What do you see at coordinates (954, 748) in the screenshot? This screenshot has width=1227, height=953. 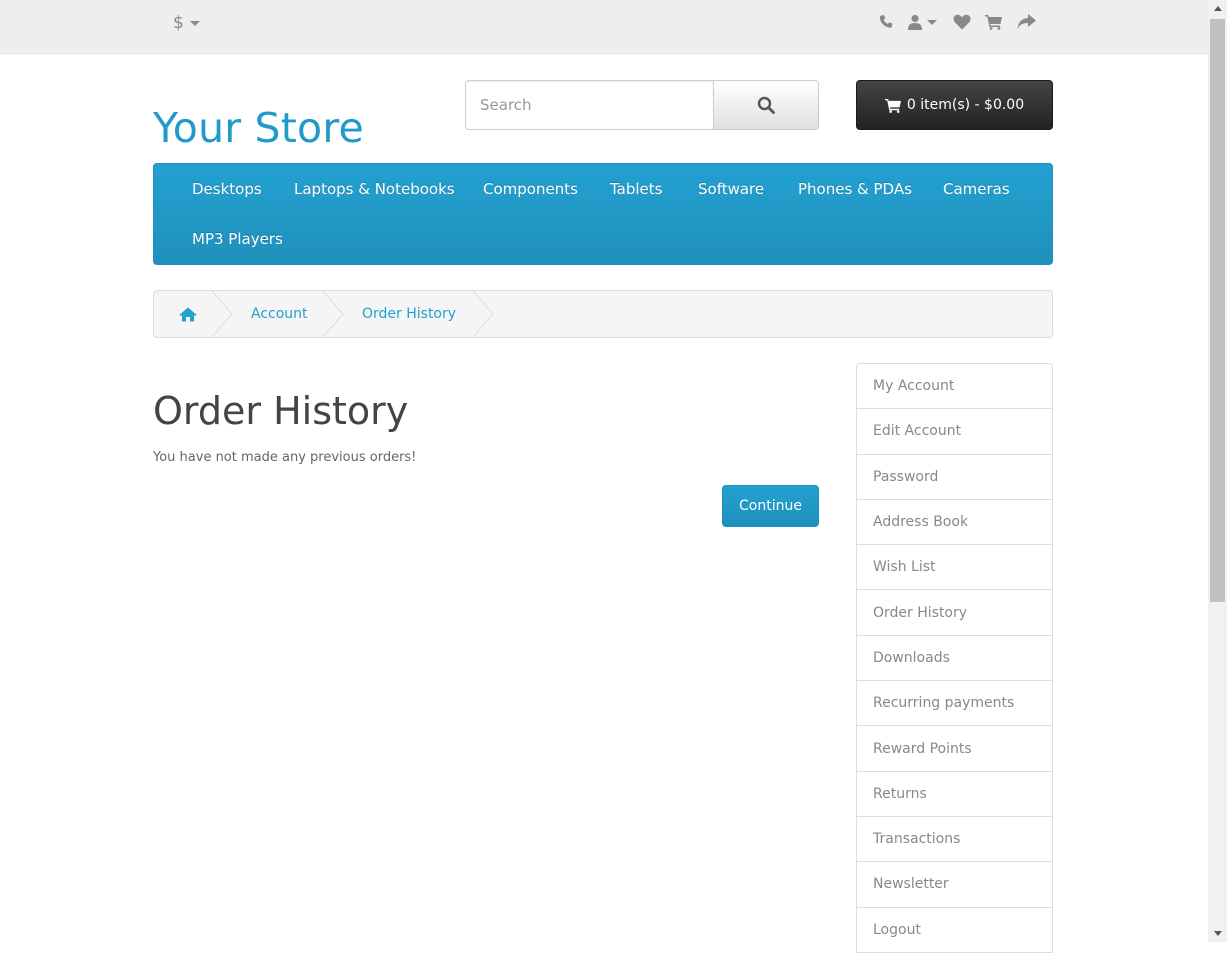 I see `sidebar-item-reward-points: Reward Points` at bounding box center [954, 748].